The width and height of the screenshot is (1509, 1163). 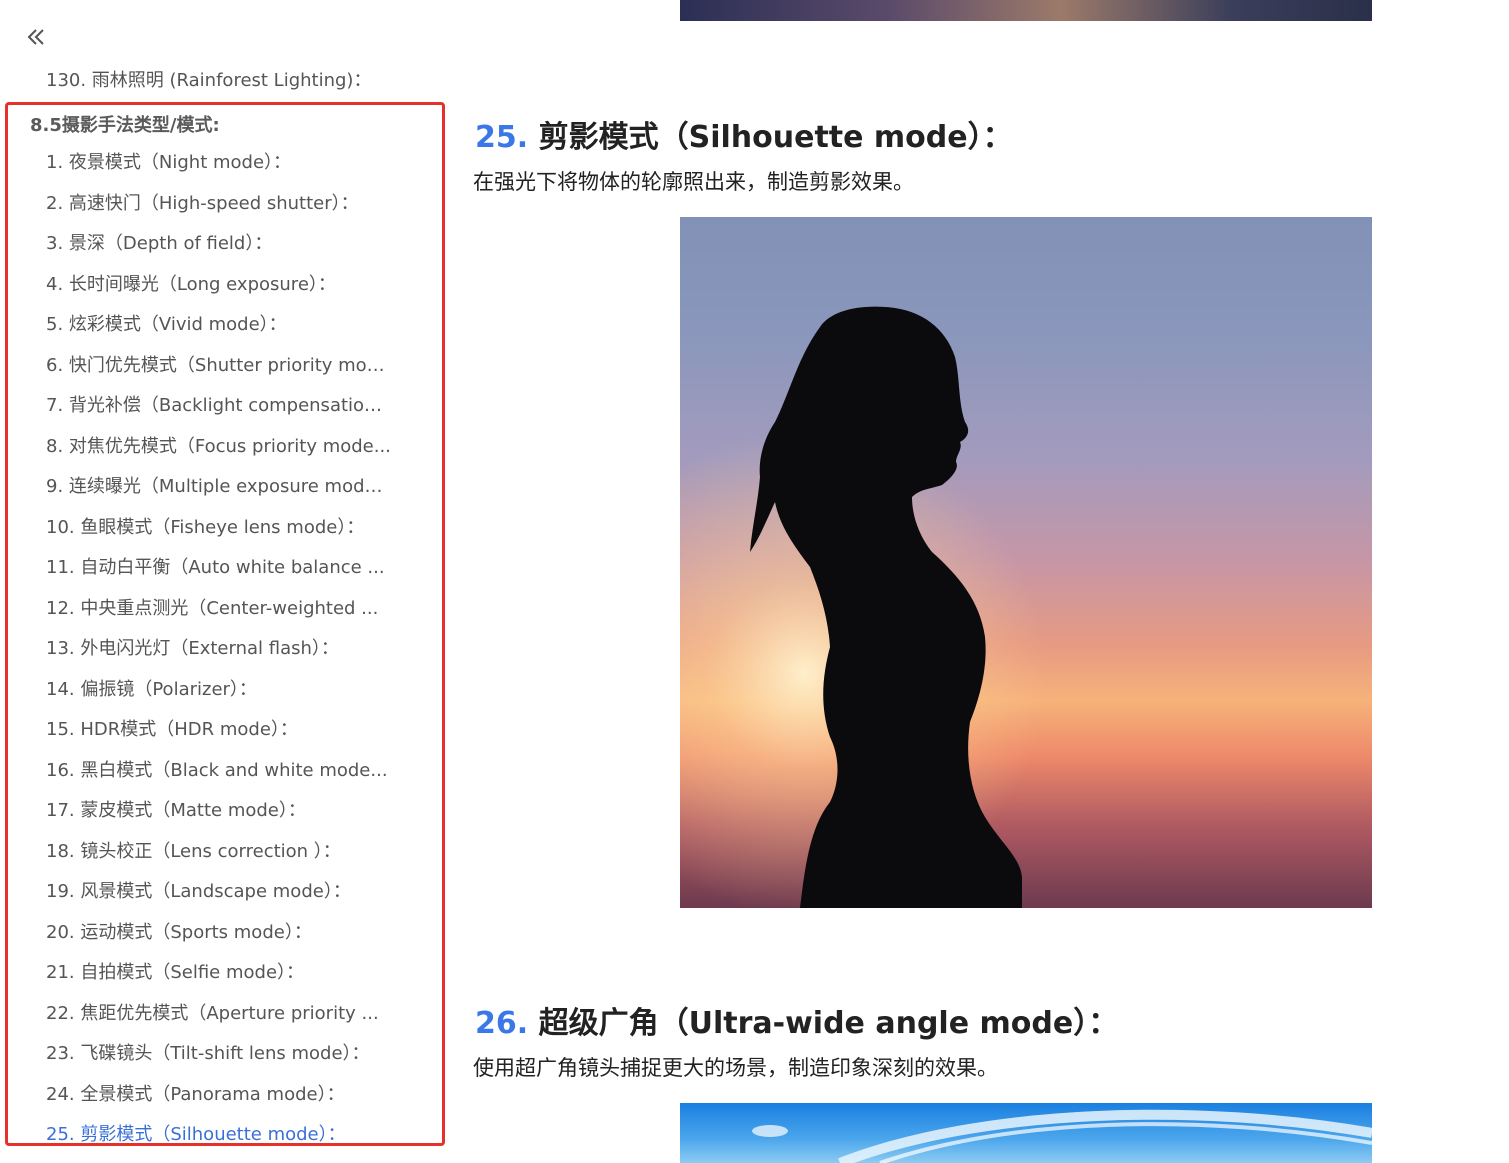 I want to click on toc-item: 20. 运动模式（Sports mode）：, so click(x=218, y=937).